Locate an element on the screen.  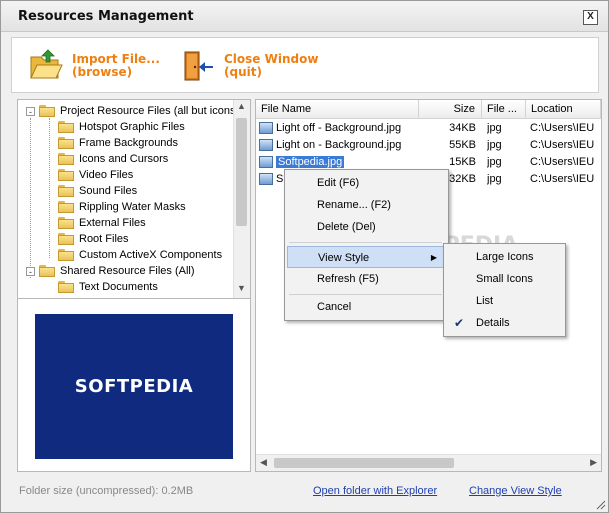
tree-item: Video Files is located at coordinates (95, 175).